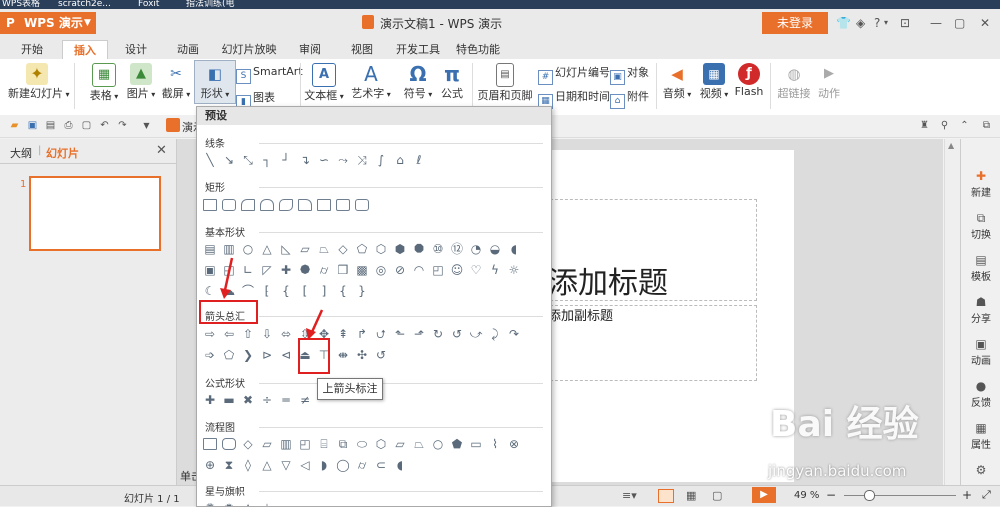 This screenshot has width=1000, height=507. What do you see at coordinates (419, 249) in the screenshot?
I see `octagon-icon: ⯃` at bounding box center [419, 249].